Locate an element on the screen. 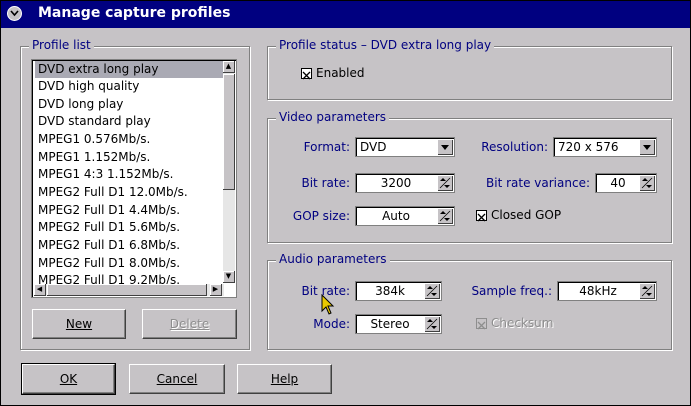 Image resolution: width=691 pixels, height=406 pixels. list-item: MPEG2 Full D1 12.0Mb/s. is located at coordinates (131, 192).